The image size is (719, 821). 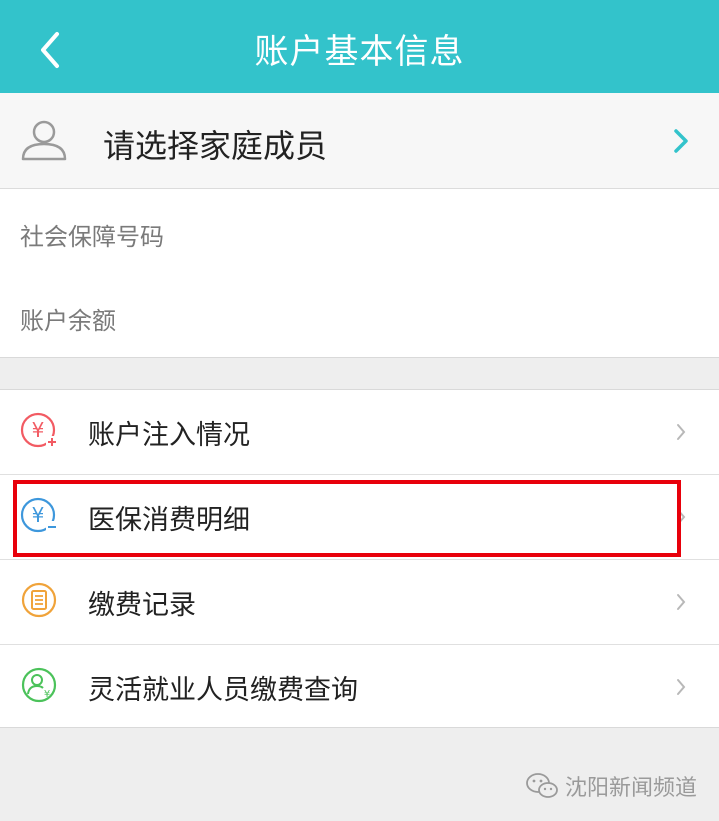 What do you see at coordinates (44, 140) in the screenshot?
I see `person-icon` at bounding box center [44, 140].